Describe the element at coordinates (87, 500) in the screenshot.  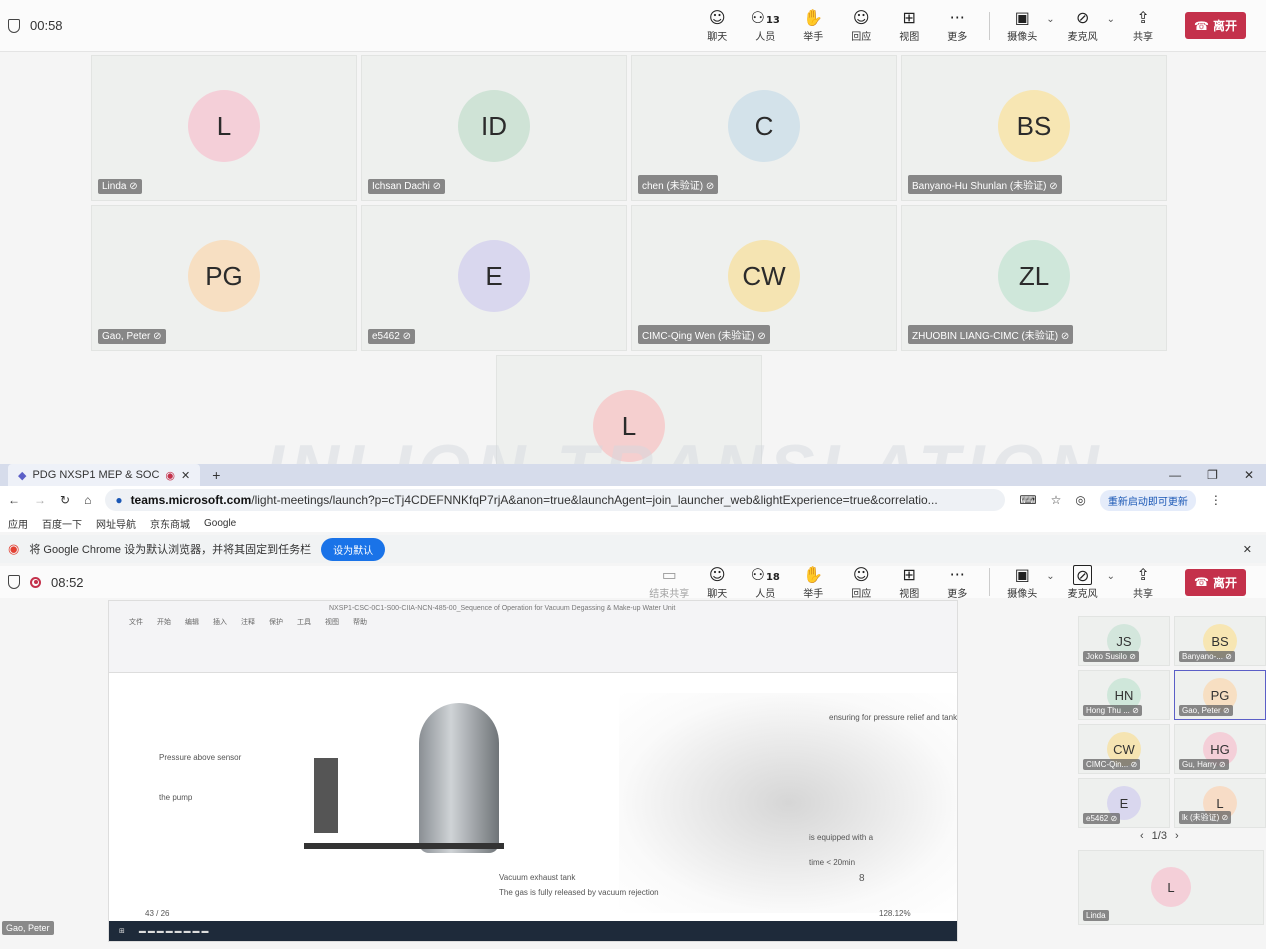
I see `home-icon: ⌂` at that location.